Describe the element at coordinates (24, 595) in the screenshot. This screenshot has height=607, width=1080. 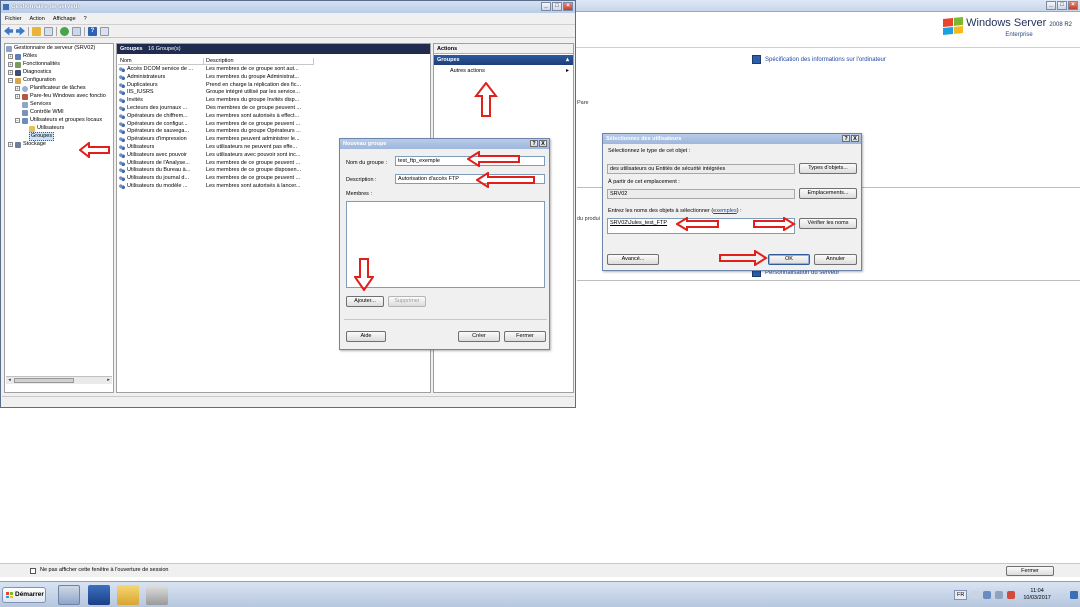
I see `start-button: Démarrer` at that location.